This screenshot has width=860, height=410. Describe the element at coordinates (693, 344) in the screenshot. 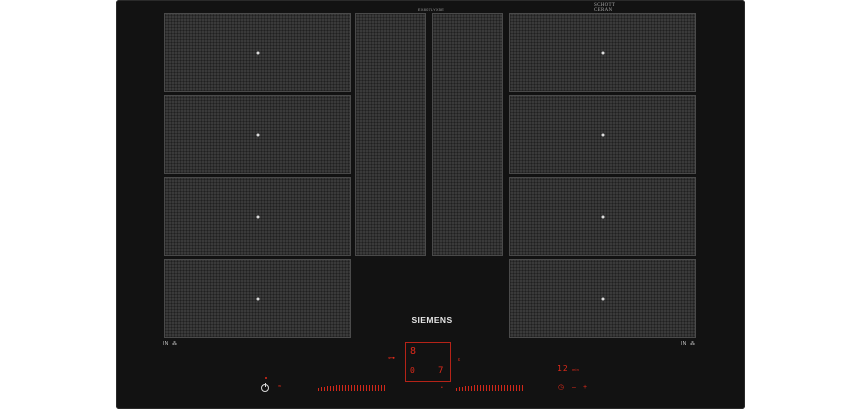

I see `right-flex-symbol: ⁂` at that location.